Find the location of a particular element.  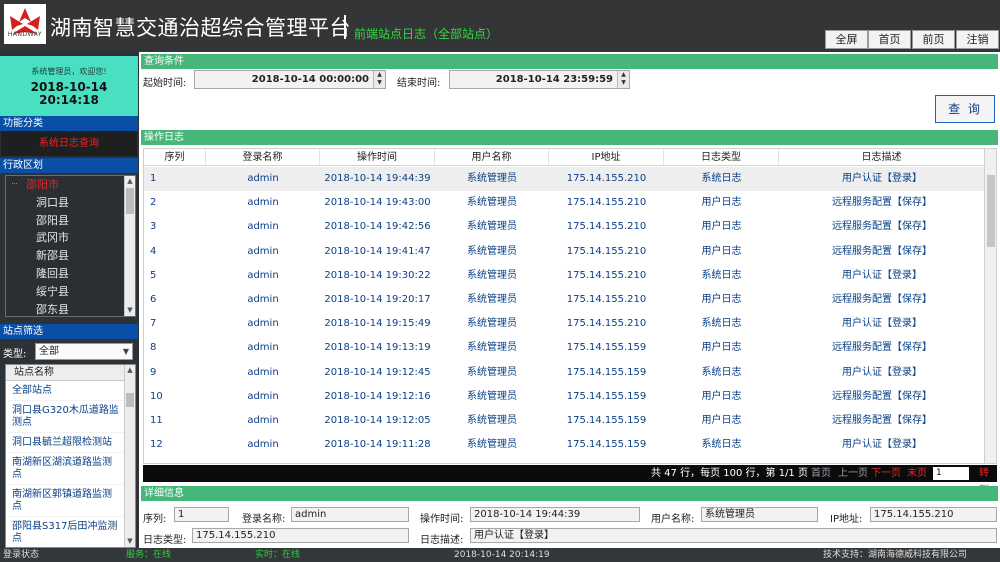

column-header: 操作时间 is located at coordinates (377, 157).